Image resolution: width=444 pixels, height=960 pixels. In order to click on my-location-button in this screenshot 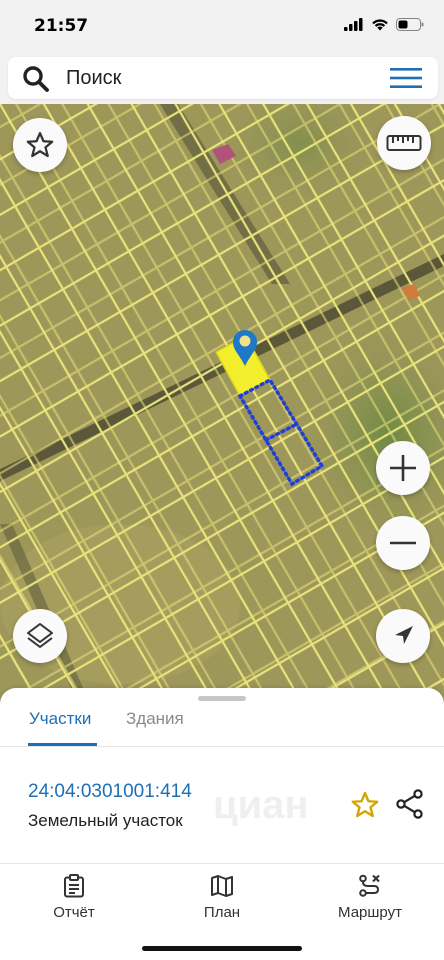, I will do `click(403, 636)`.